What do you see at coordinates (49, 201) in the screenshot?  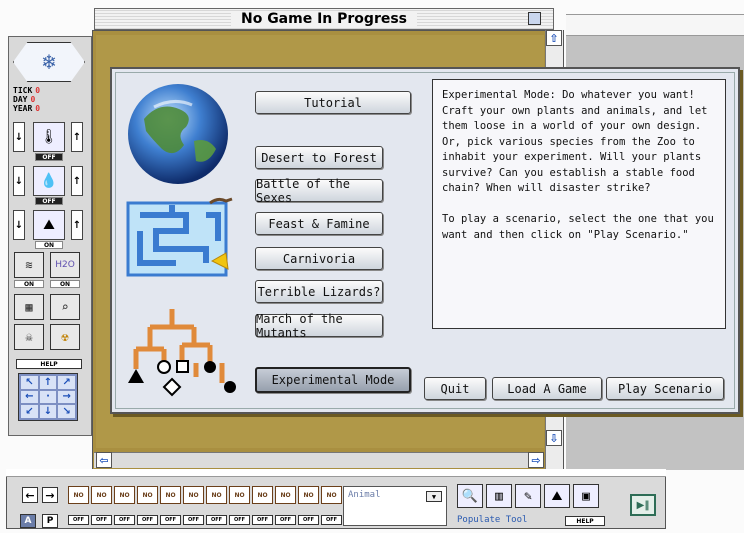 I see `rainfall-state: OFF` at bounding box center [49, 201].